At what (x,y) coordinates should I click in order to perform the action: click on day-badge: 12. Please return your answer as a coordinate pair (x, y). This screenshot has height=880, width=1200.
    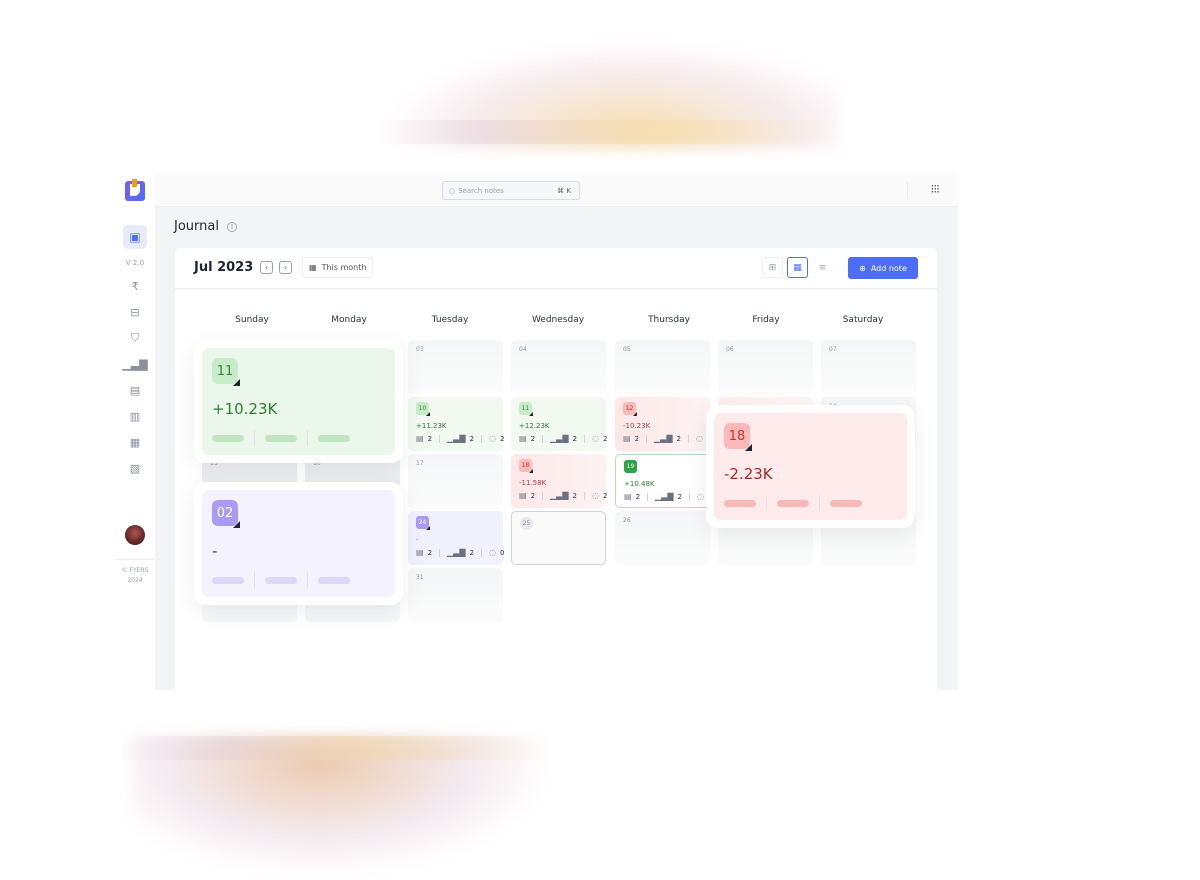
    Looking at the image, I should click on (630, 409).